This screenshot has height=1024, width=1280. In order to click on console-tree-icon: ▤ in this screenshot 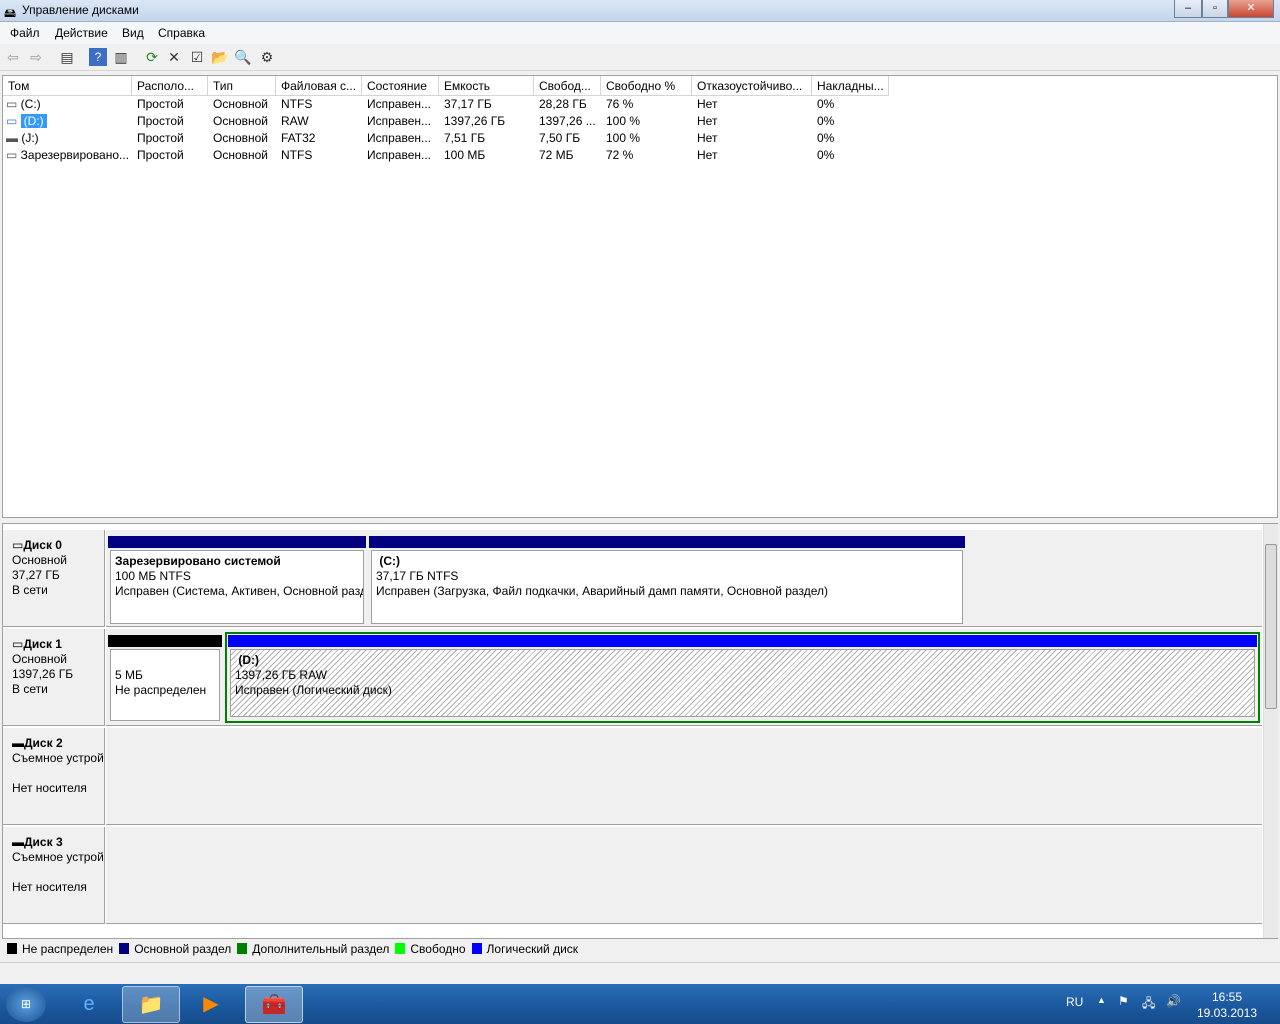, I will do `click(67, 57)`.